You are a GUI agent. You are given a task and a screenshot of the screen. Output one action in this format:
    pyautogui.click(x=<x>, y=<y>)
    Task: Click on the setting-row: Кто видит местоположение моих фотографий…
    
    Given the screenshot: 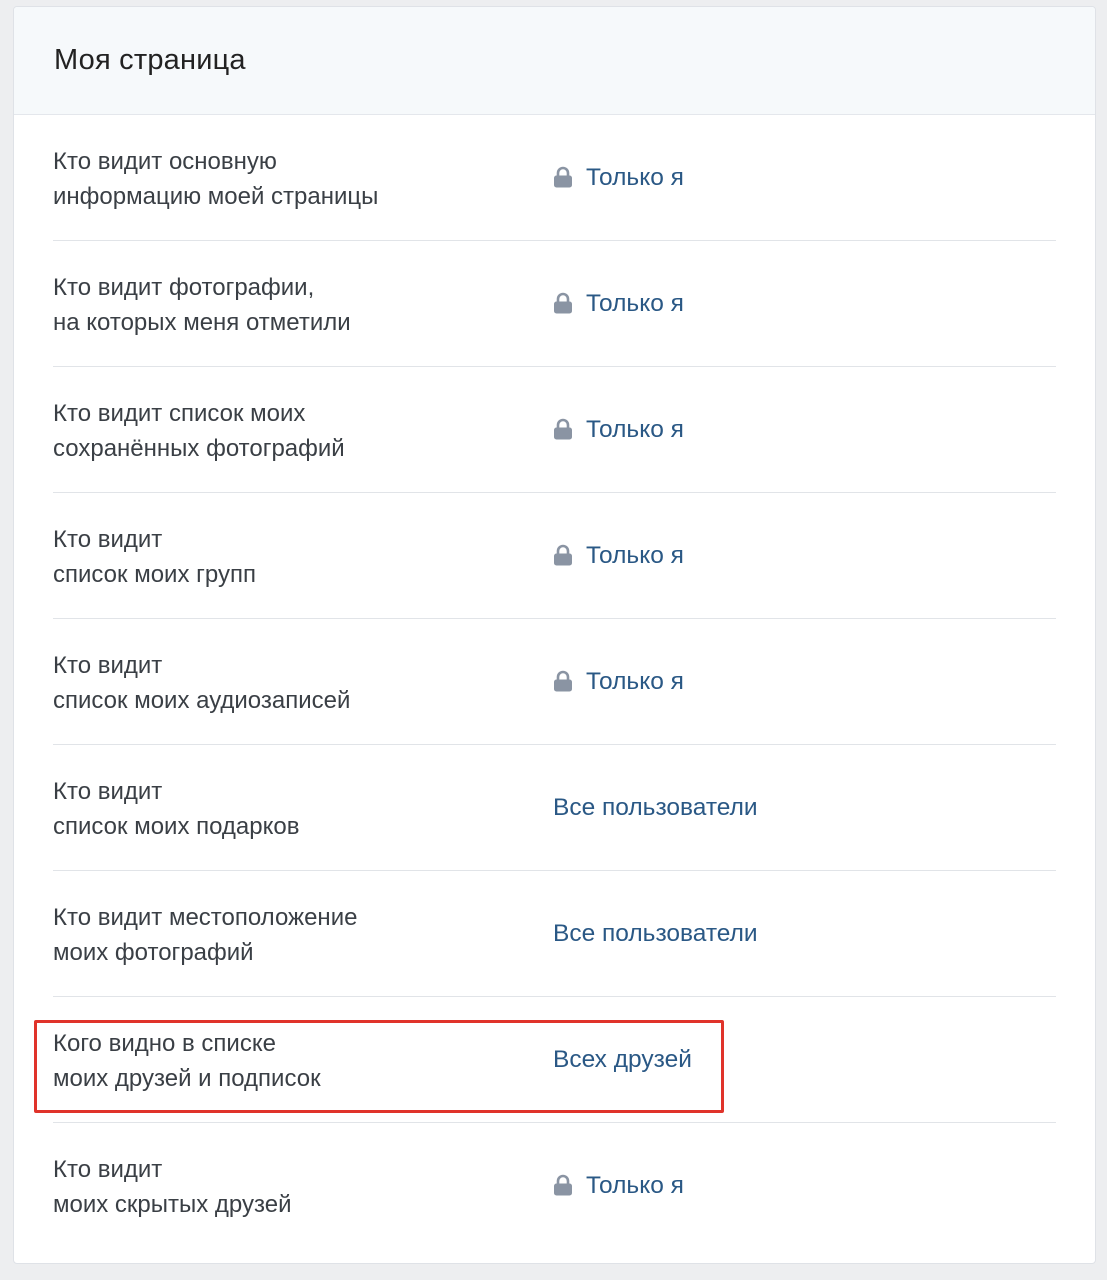 What is the action you would take?
    pyautogui.click(x=554, y=934)
    